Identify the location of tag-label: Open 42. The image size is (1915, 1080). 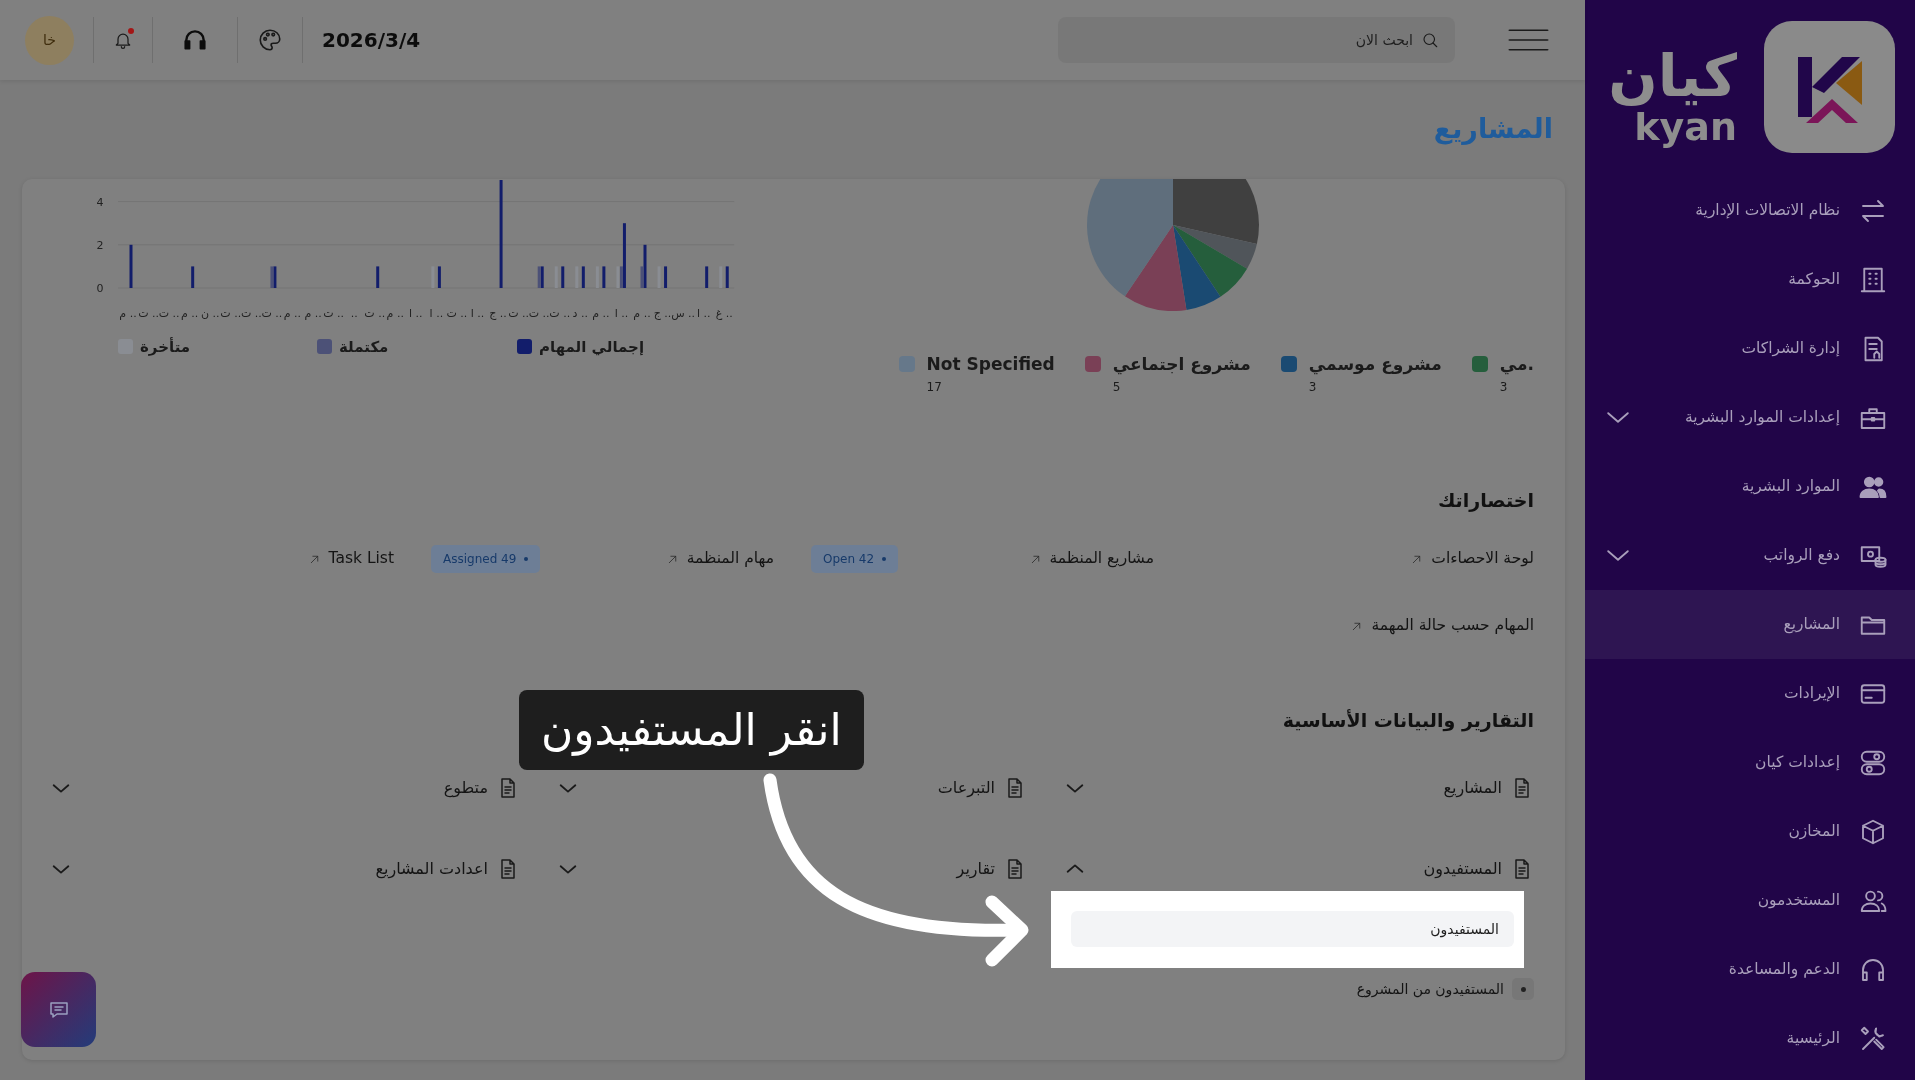
(849, 559).